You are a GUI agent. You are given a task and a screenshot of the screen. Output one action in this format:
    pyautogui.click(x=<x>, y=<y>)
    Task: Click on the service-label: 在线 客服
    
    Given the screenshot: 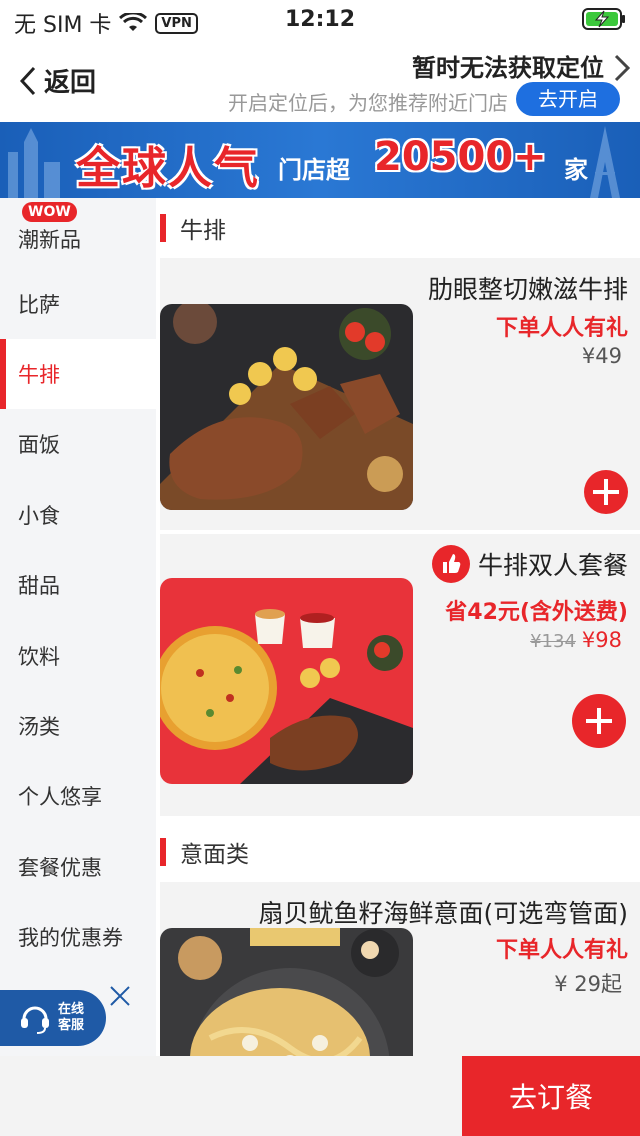 What is the action you would take?
    pyautogui.click(x=71, y=1018)
    